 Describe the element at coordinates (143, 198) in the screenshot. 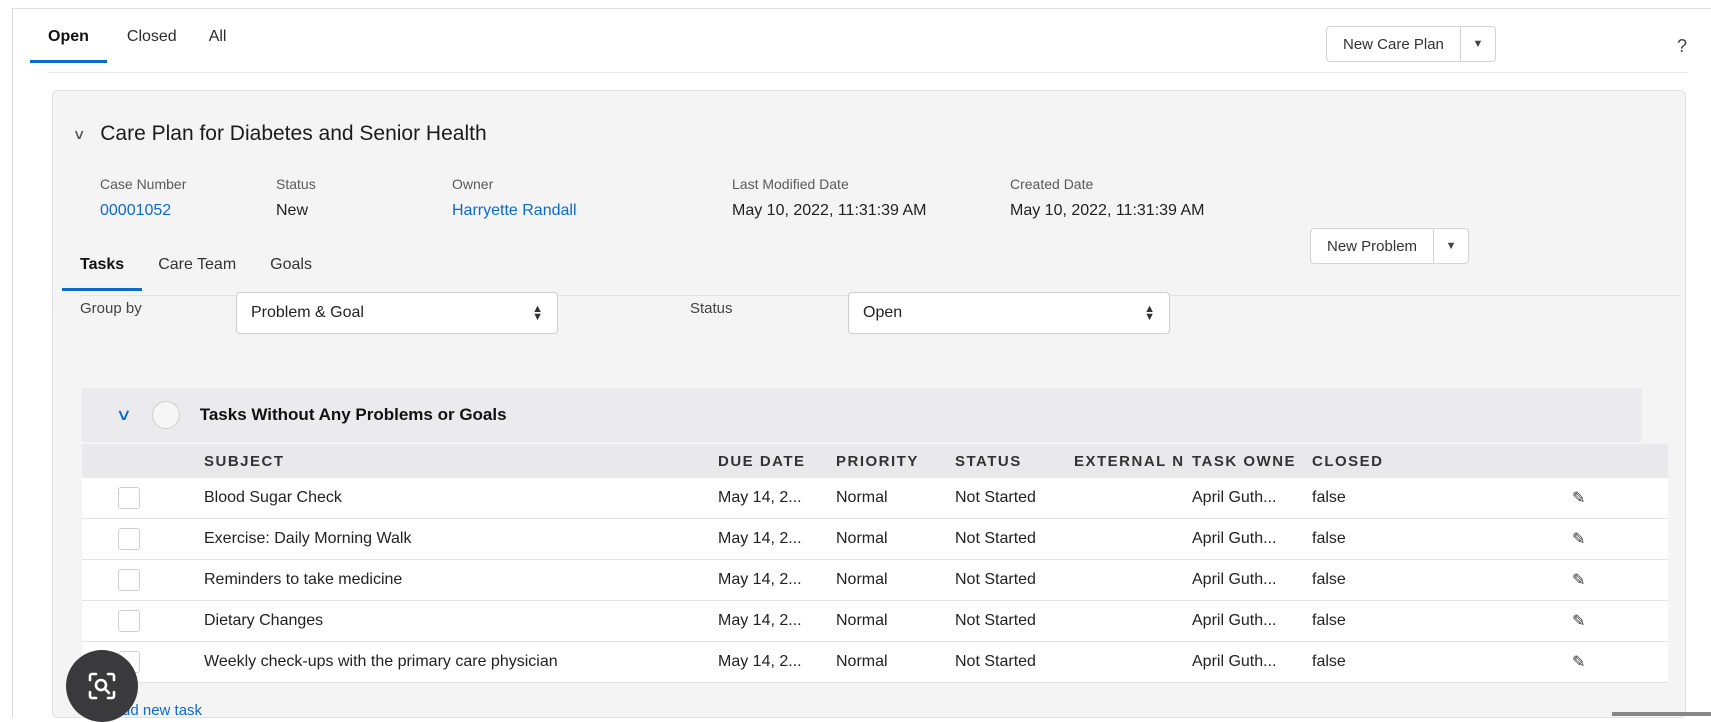

I see `case-number-field: Case Number 00001052` at that location.